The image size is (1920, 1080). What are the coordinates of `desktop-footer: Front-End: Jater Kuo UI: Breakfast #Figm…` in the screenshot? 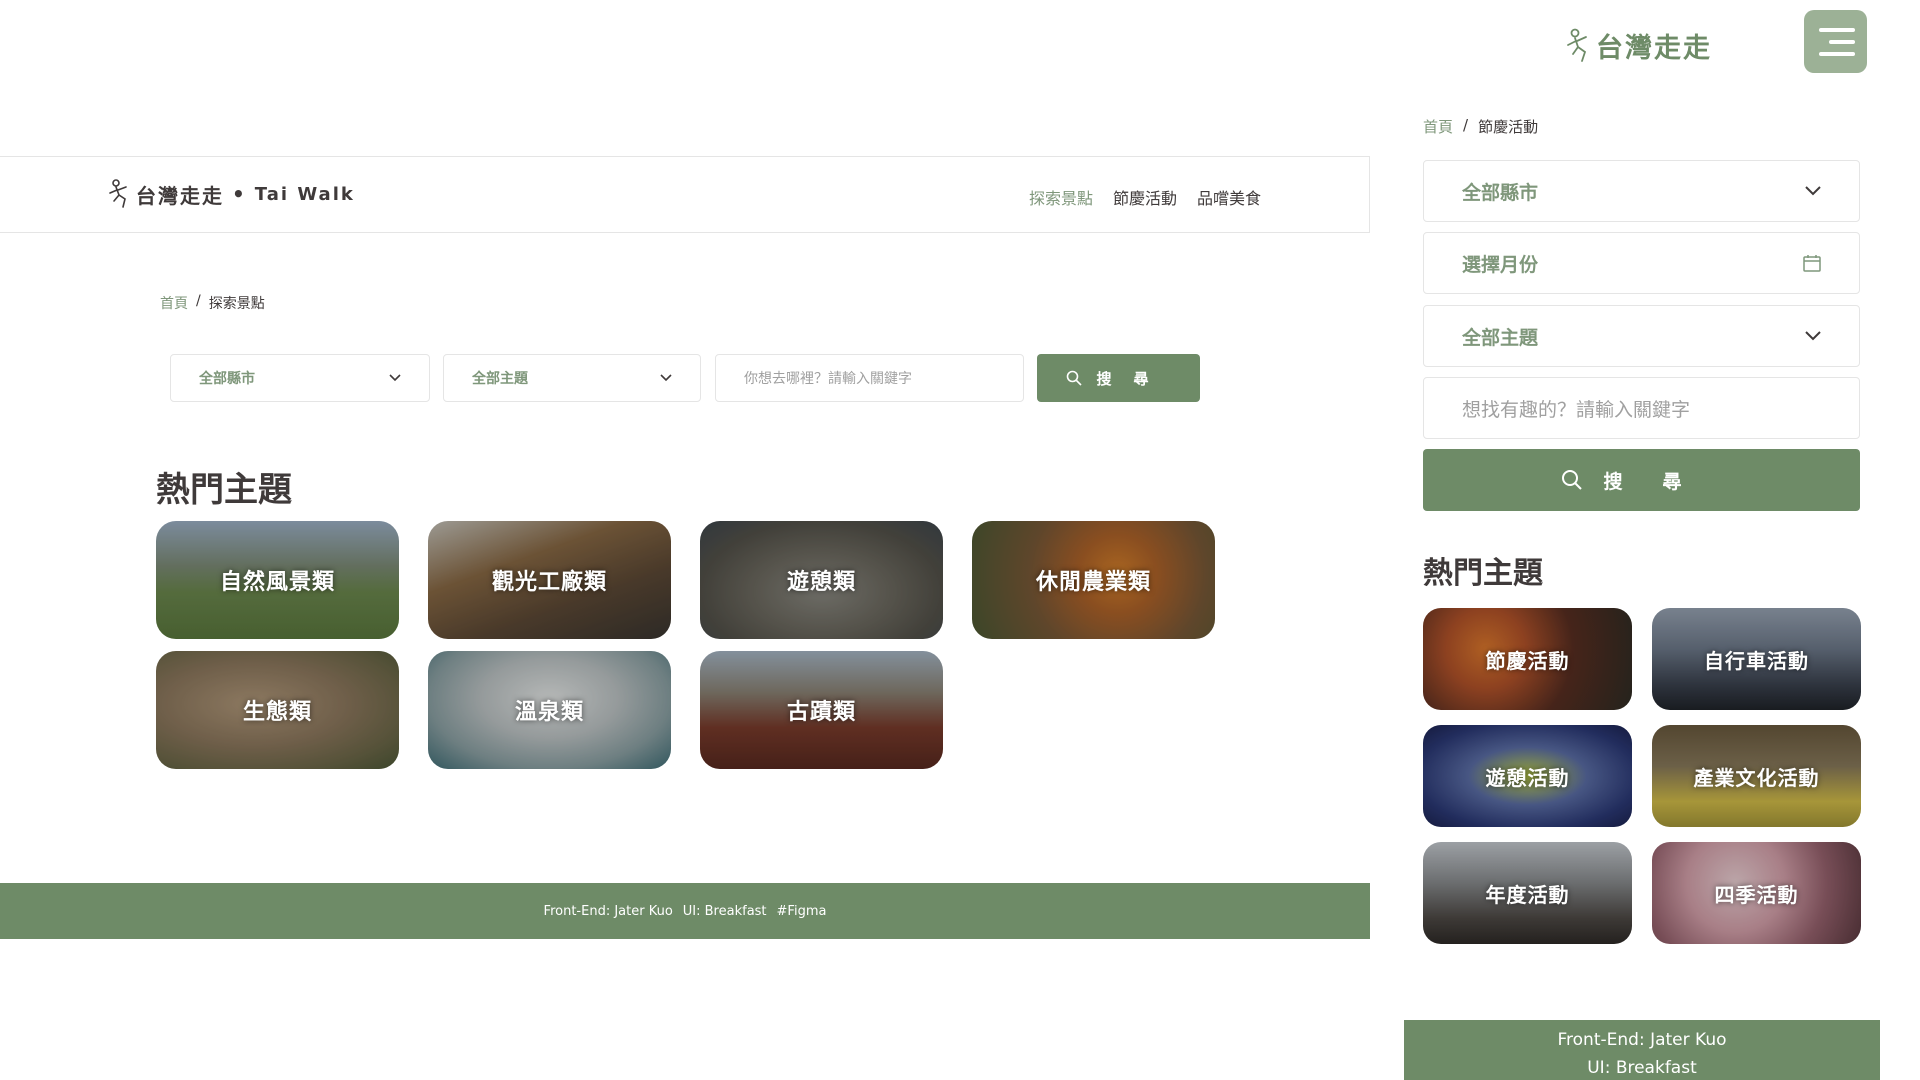 It's located at (685, 911).